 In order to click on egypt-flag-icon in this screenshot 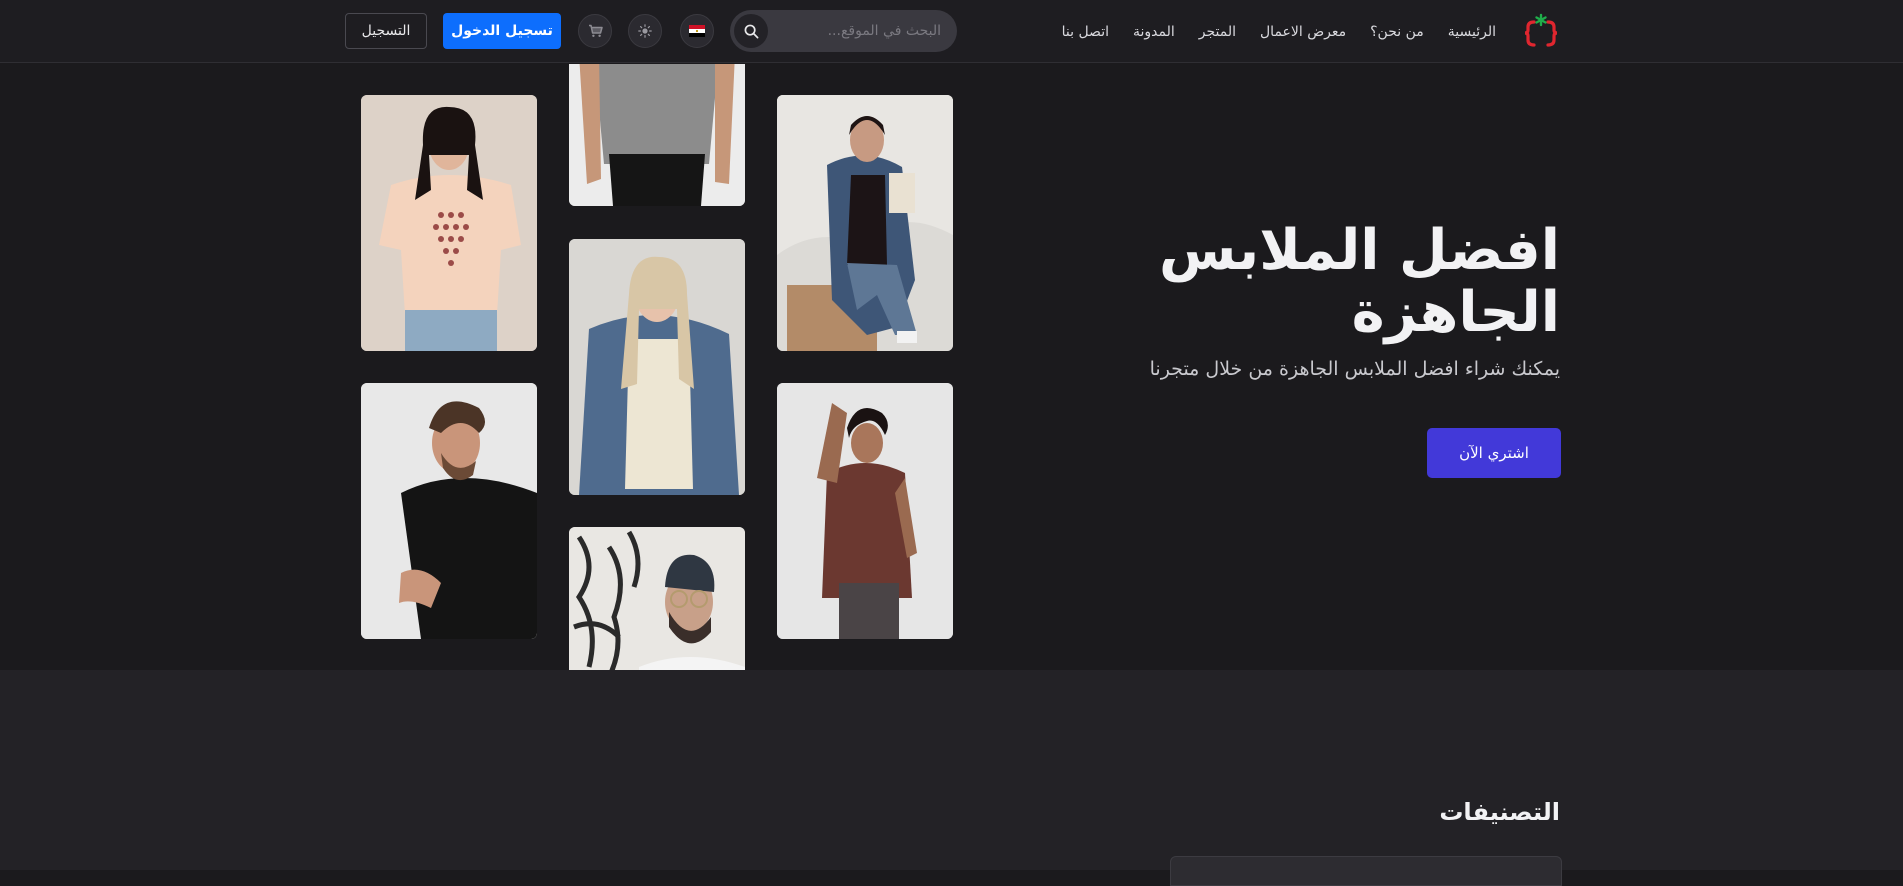, I will do `click(697, 31)`.